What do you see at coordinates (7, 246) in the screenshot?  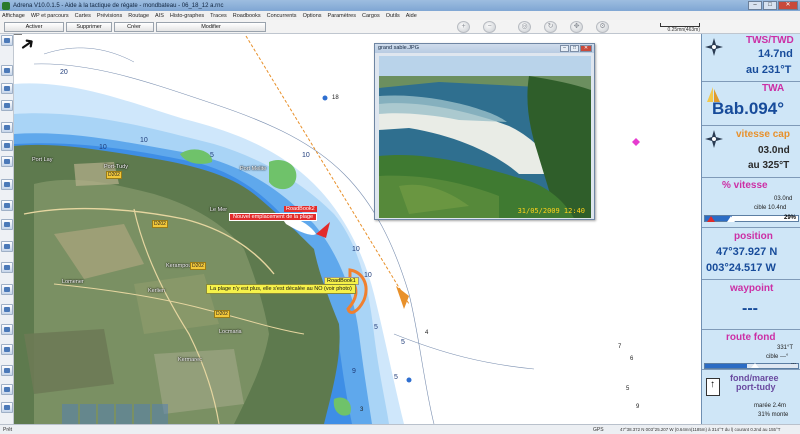 I see `tool-tide-icon` at bounding box center [7, 246].